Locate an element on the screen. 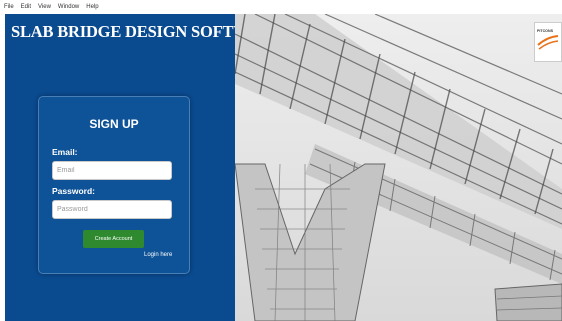  login-link: Login here is located at coordinates (158, 255).